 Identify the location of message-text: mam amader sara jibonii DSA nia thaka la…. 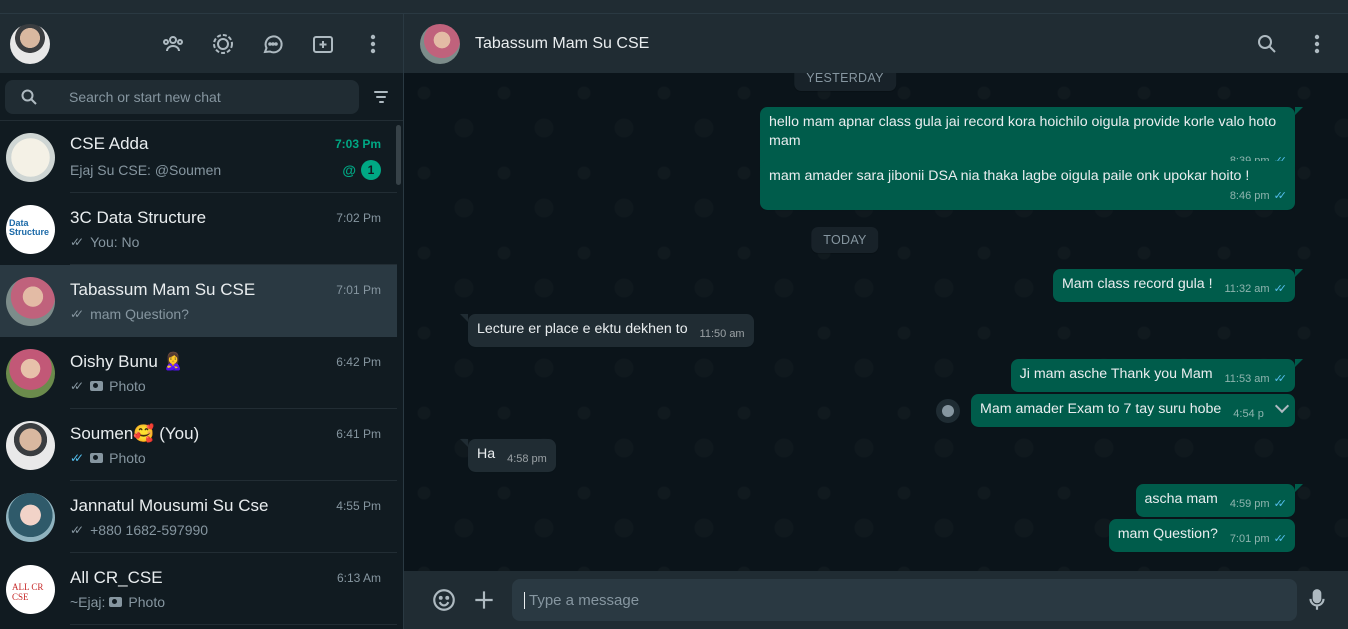
(1009, 176).